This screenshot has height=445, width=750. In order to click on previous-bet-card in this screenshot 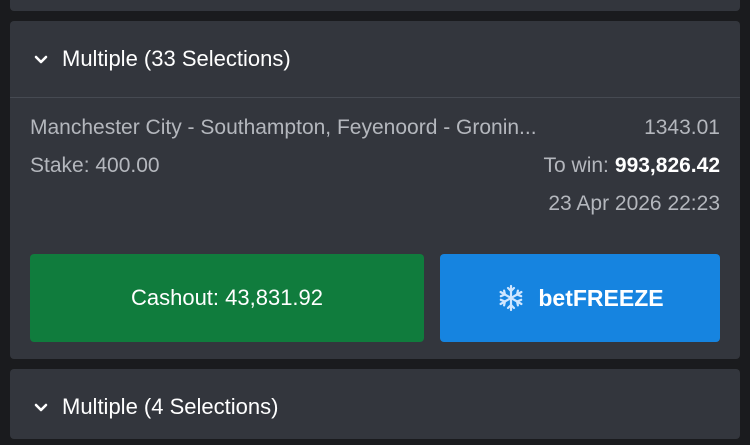, I will do `click(375, 5)`.